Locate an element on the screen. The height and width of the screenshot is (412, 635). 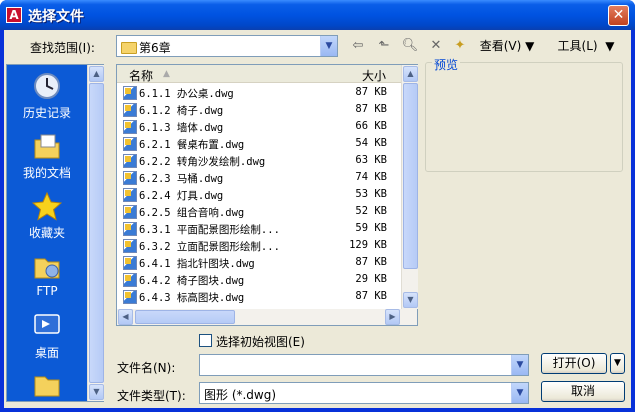
history-icon is located at coordinates (47, 86).